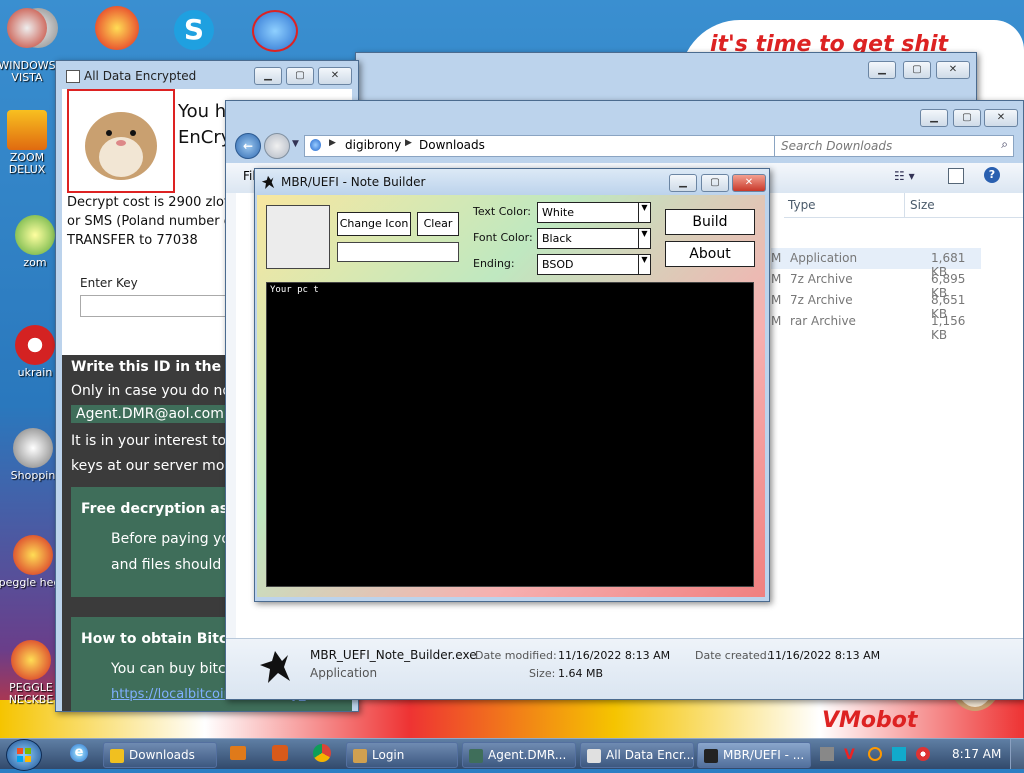 This screenshot has width=1024, height=773. I want to click on browser-icon, so click(275, 31).